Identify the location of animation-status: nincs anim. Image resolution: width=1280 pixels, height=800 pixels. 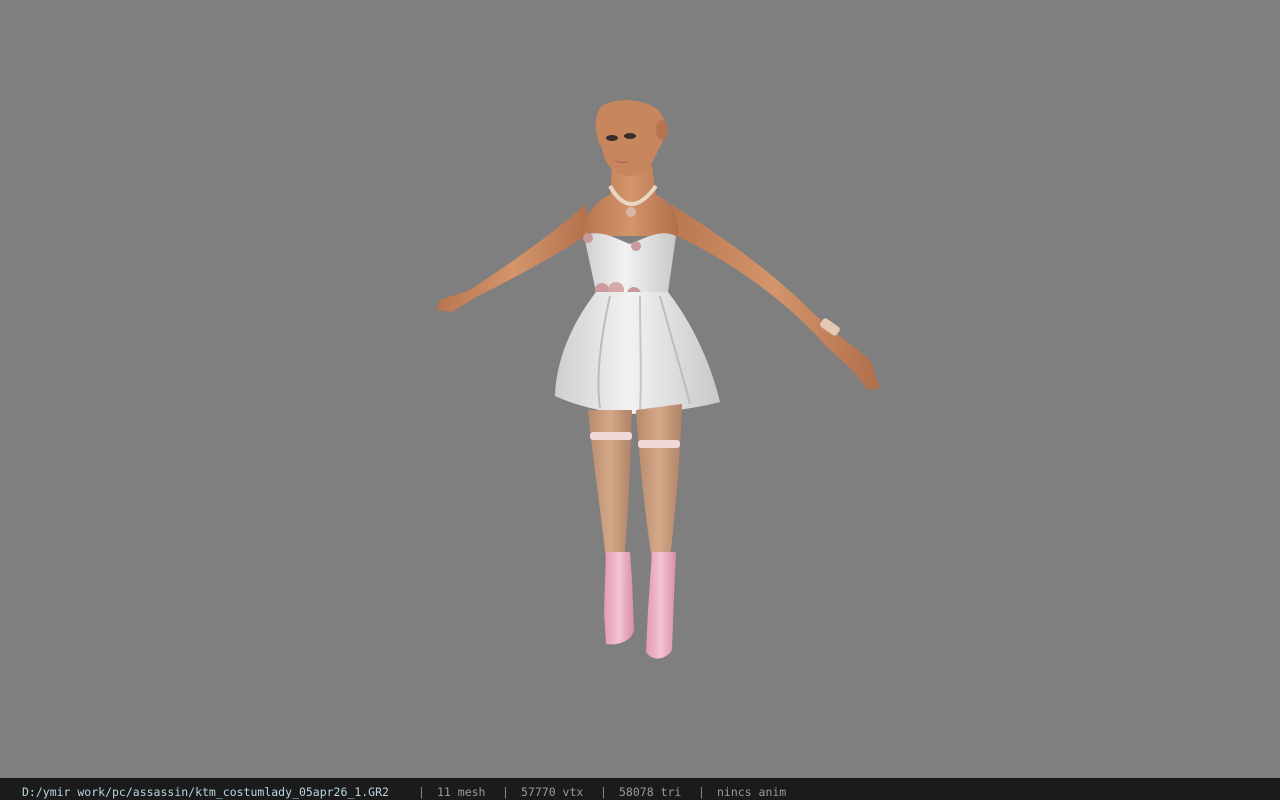
(752, 792).